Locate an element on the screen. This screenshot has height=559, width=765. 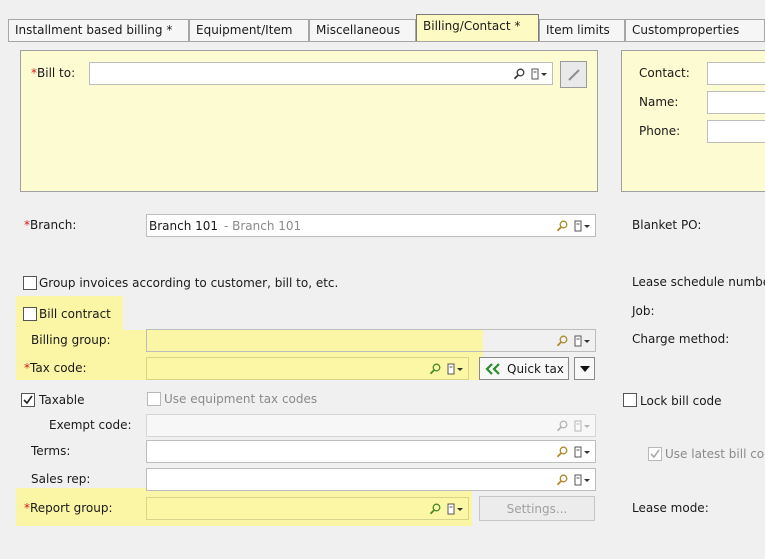
branch-value: Branch 101 is located at coordinates (184, 226).